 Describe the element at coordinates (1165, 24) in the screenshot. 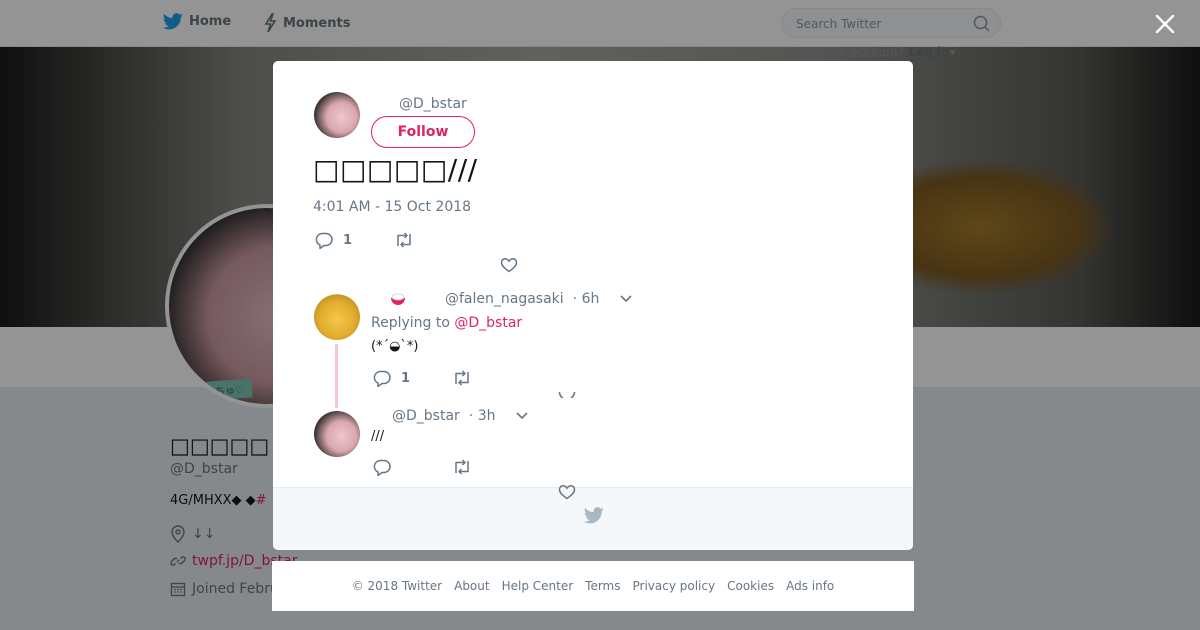

I see `close-icon` at that location.